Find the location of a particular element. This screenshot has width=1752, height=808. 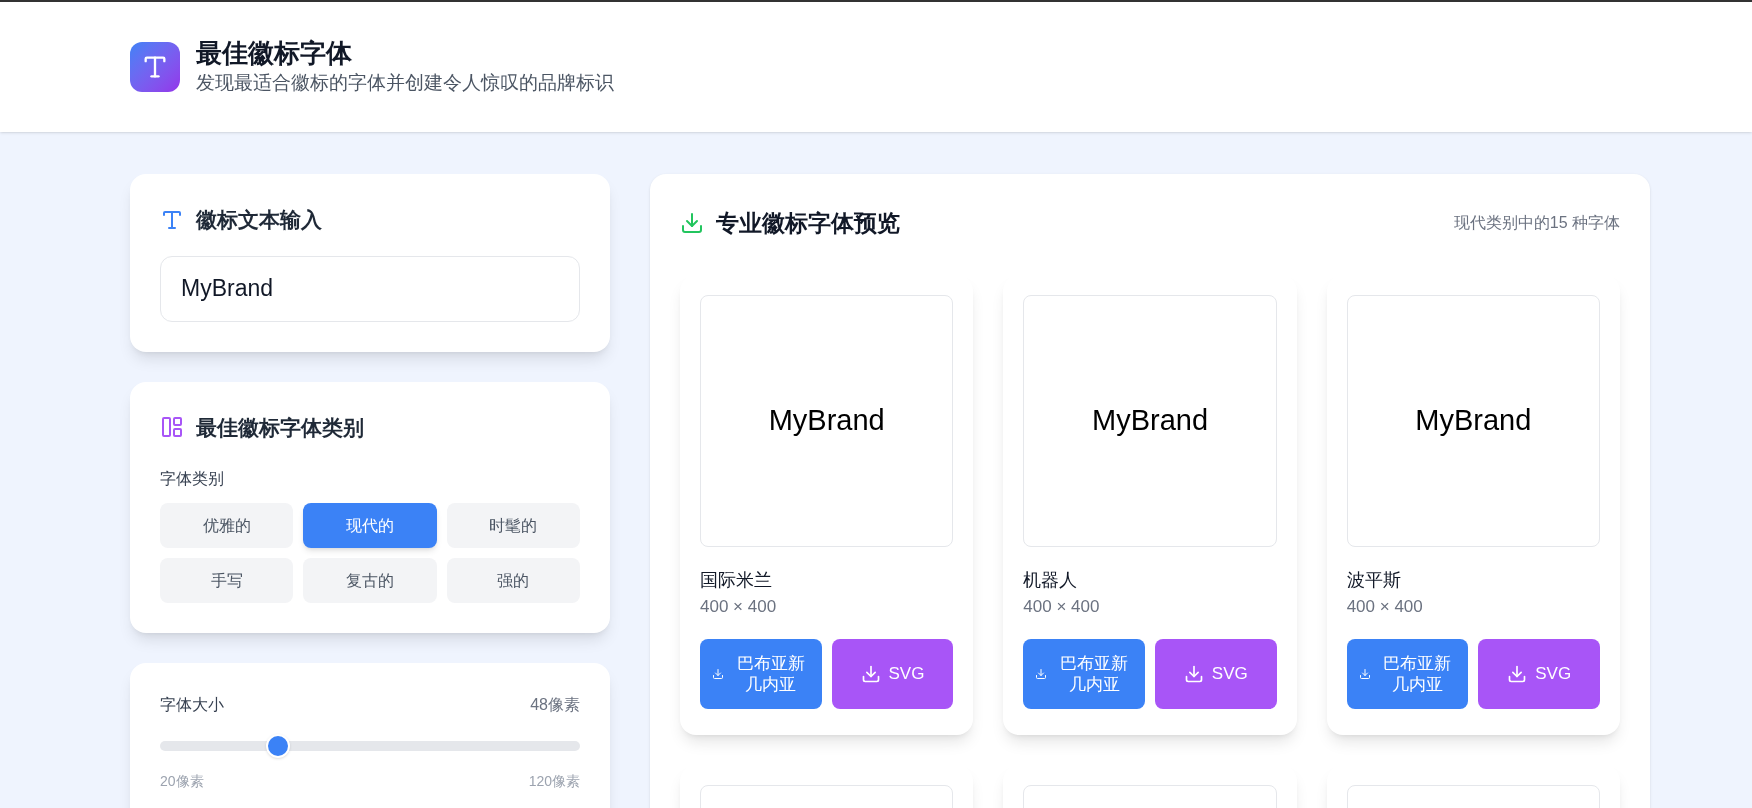

app-title: 最佳徽标字体 is located at coordinates (274, 52).